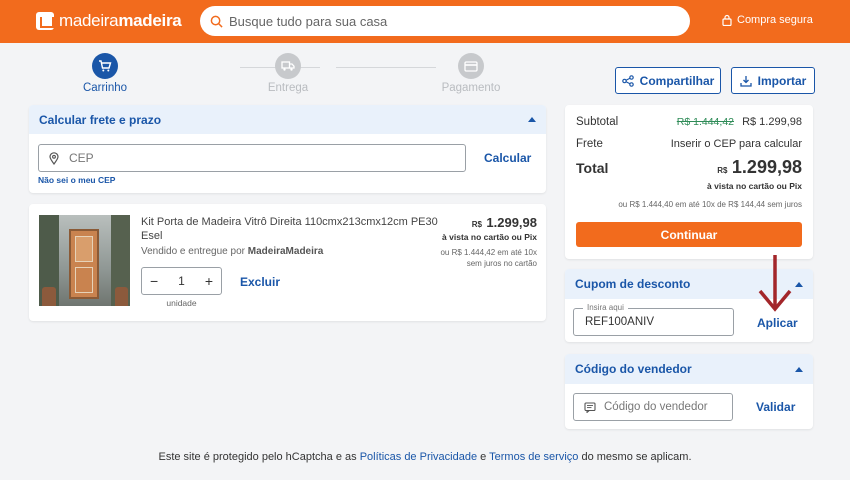 The width and height of the screenshot is (850, 480). What do you see at coordinates (775, 283) in the screenshot?
I see `arrow-annotation-icon` at bounding box center [775, 283].